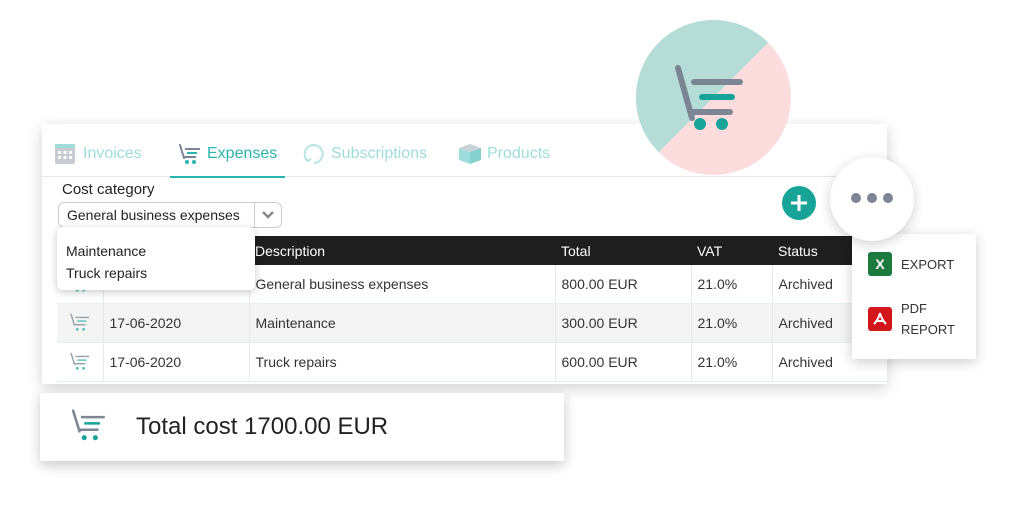  I want to click on excel-icon: X, so click(880, 264).